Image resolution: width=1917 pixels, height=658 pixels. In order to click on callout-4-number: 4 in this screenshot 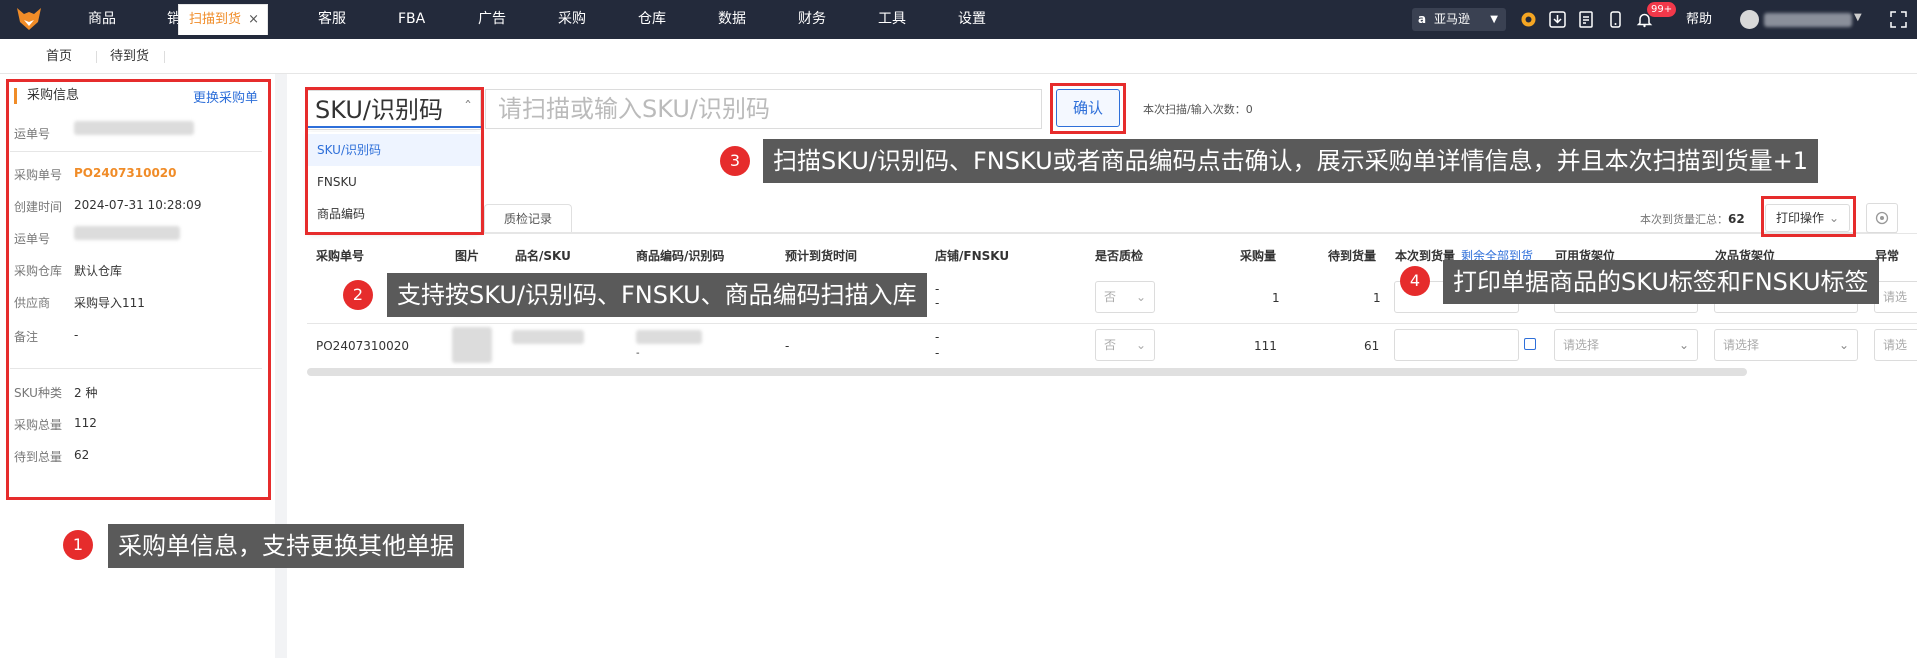, I will do `click(1415, 281)`.